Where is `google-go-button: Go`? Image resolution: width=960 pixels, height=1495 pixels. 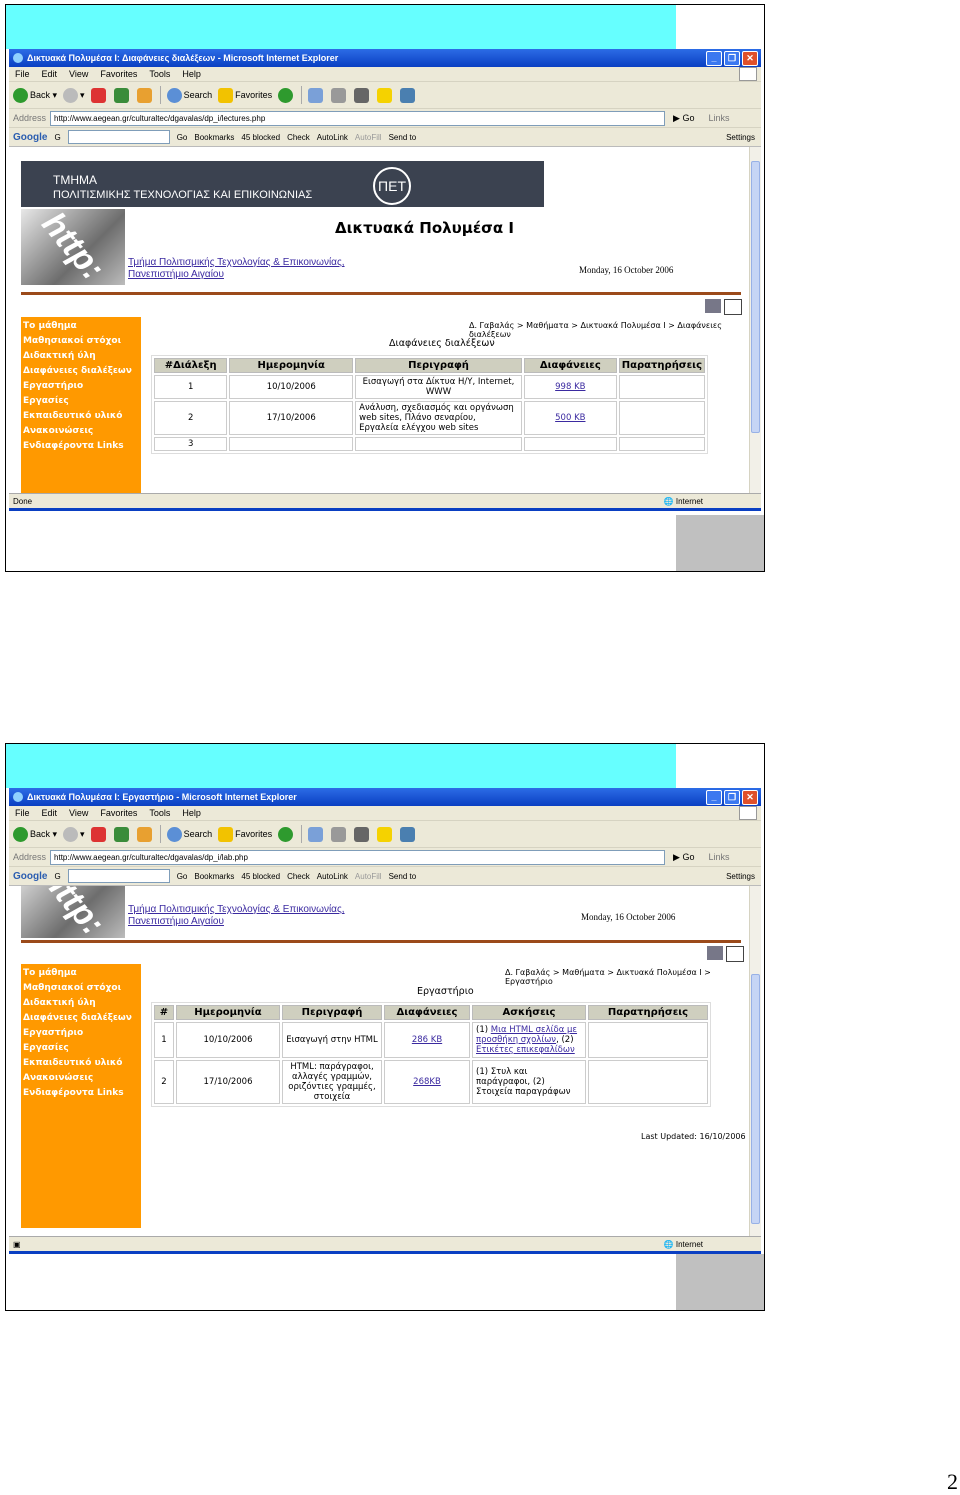
google-go-button: Go is located at coordinates (182, 137).